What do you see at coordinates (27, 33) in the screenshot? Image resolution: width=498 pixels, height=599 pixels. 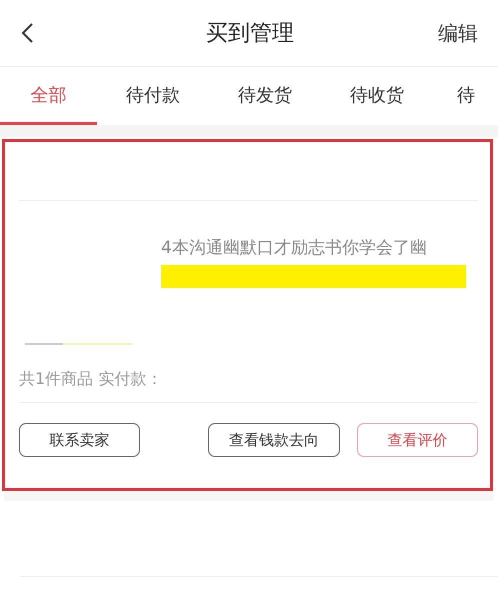 I see `back-button` at bounding box center [27, 33].